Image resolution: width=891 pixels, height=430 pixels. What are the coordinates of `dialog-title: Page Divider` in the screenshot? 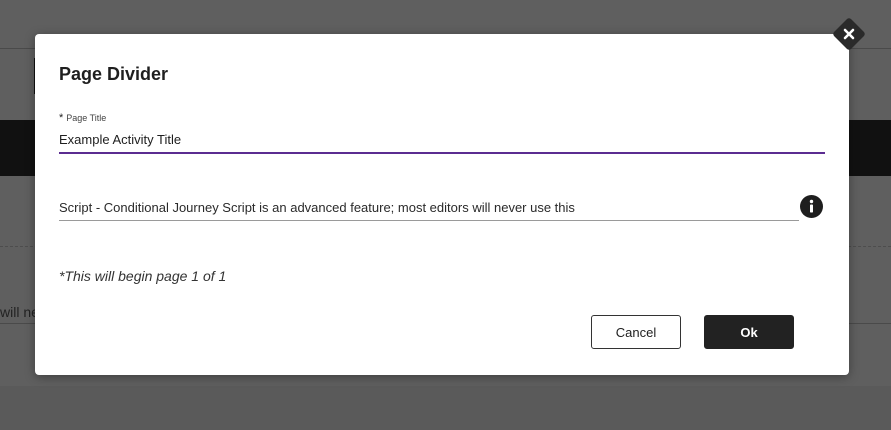 It's located at (114, 74).